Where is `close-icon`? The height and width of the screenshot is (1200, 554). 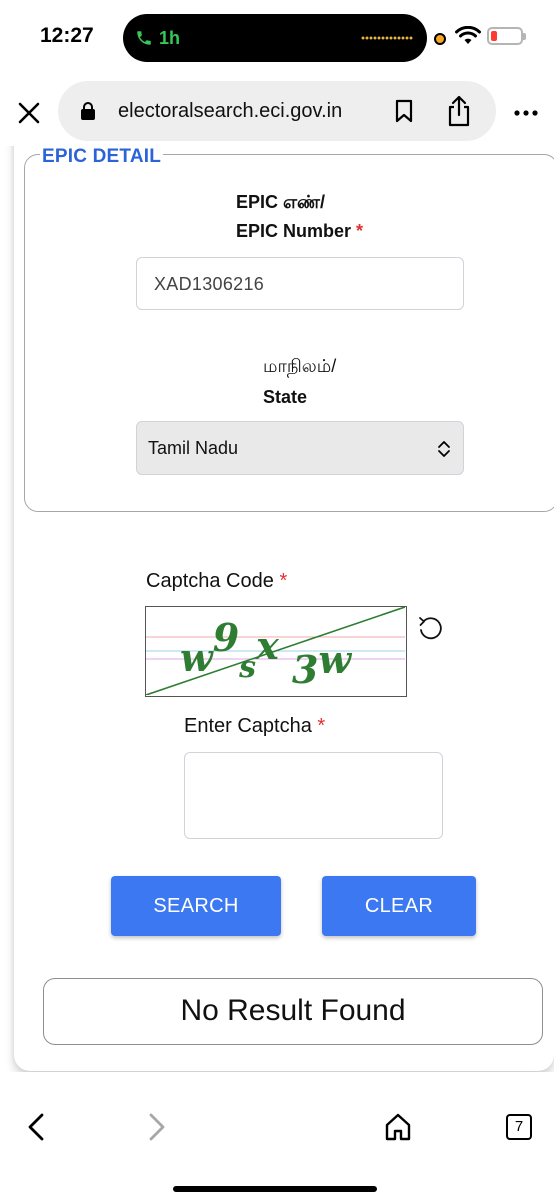 close-icon is located at coordinates (29, 113).